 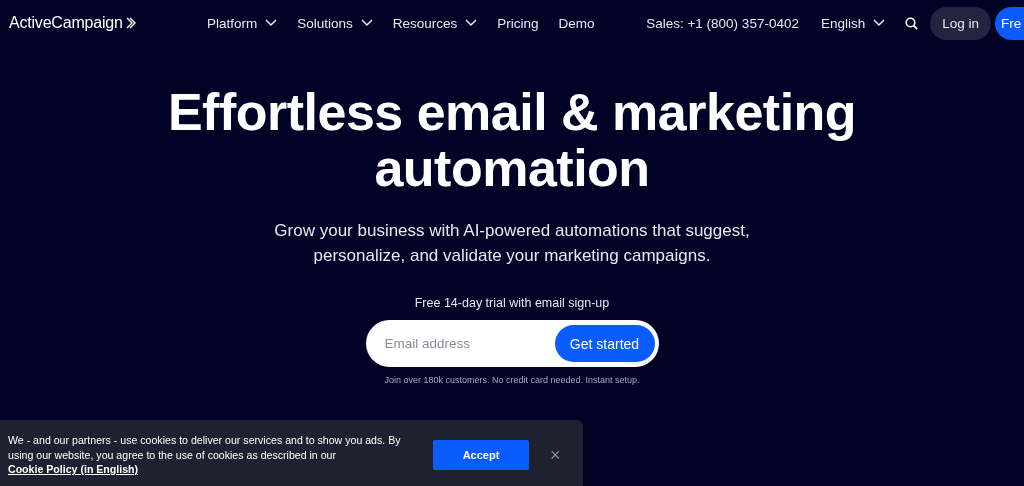 I want to click on nav-link: Pricing, so click(x=518, y=23).